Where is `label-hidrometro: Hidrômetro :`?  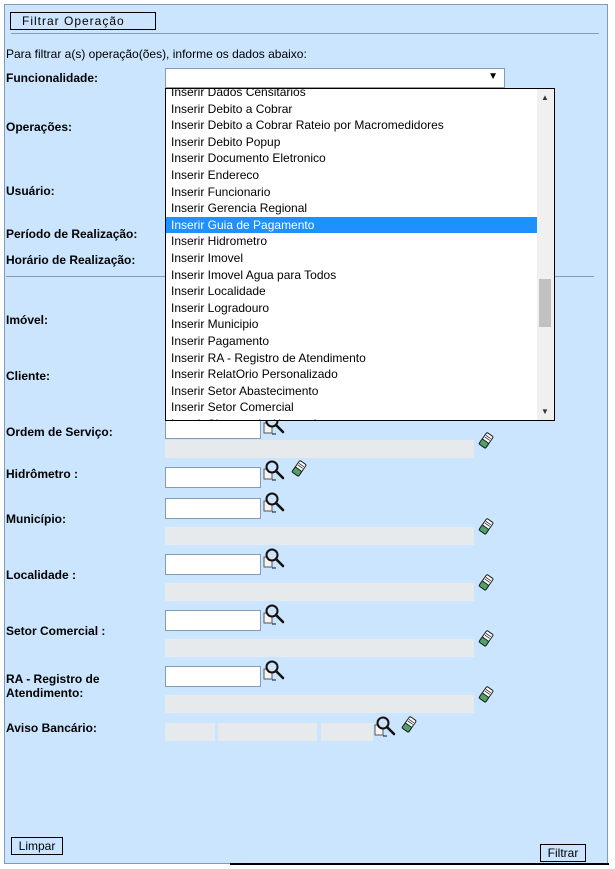
label-hidrometro: Hidrômetro : is located at coordinates (42, 474).